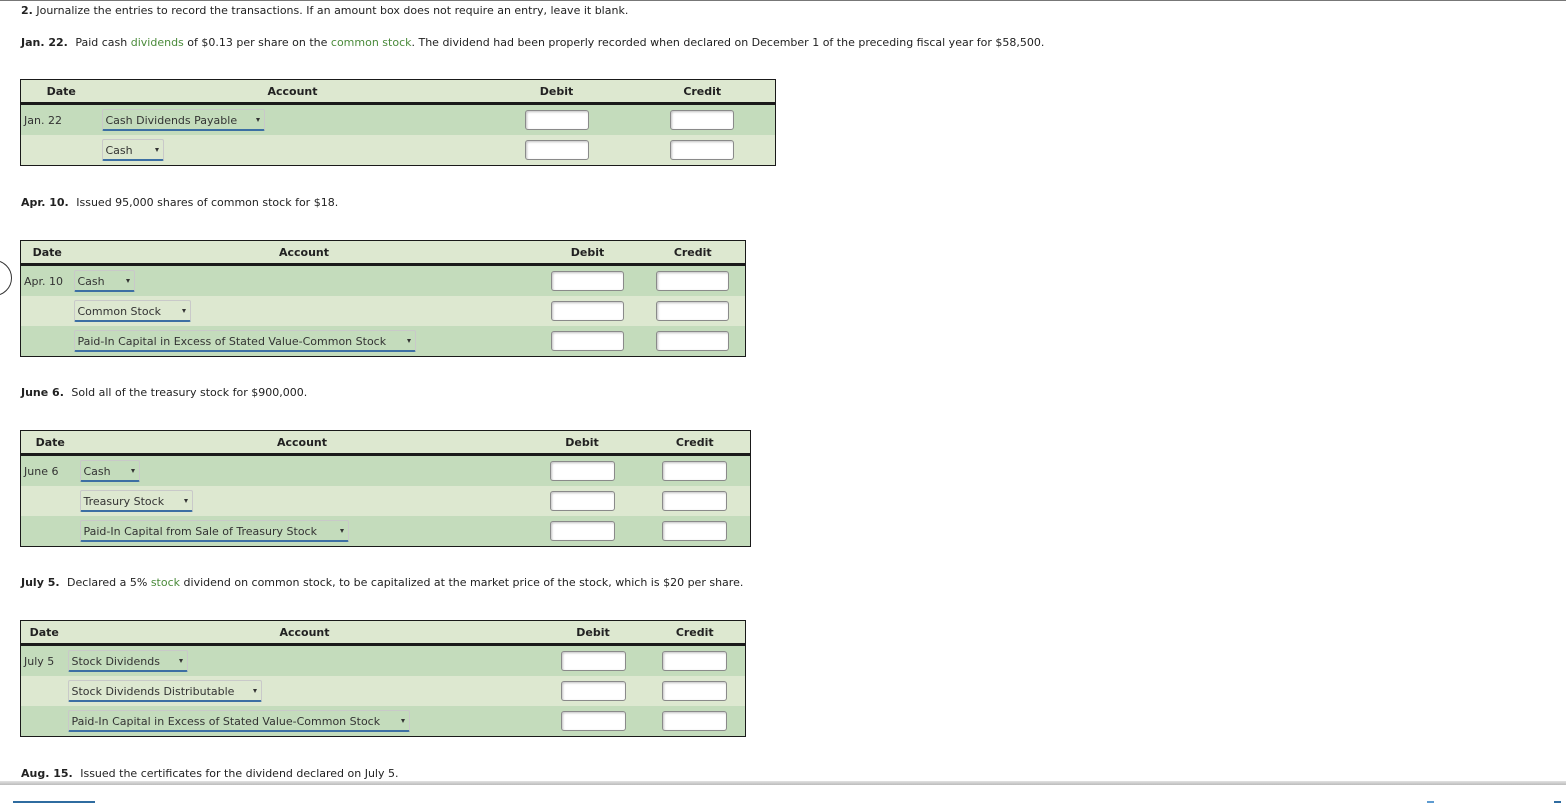  I want to click on top-border, so click(783, 0).